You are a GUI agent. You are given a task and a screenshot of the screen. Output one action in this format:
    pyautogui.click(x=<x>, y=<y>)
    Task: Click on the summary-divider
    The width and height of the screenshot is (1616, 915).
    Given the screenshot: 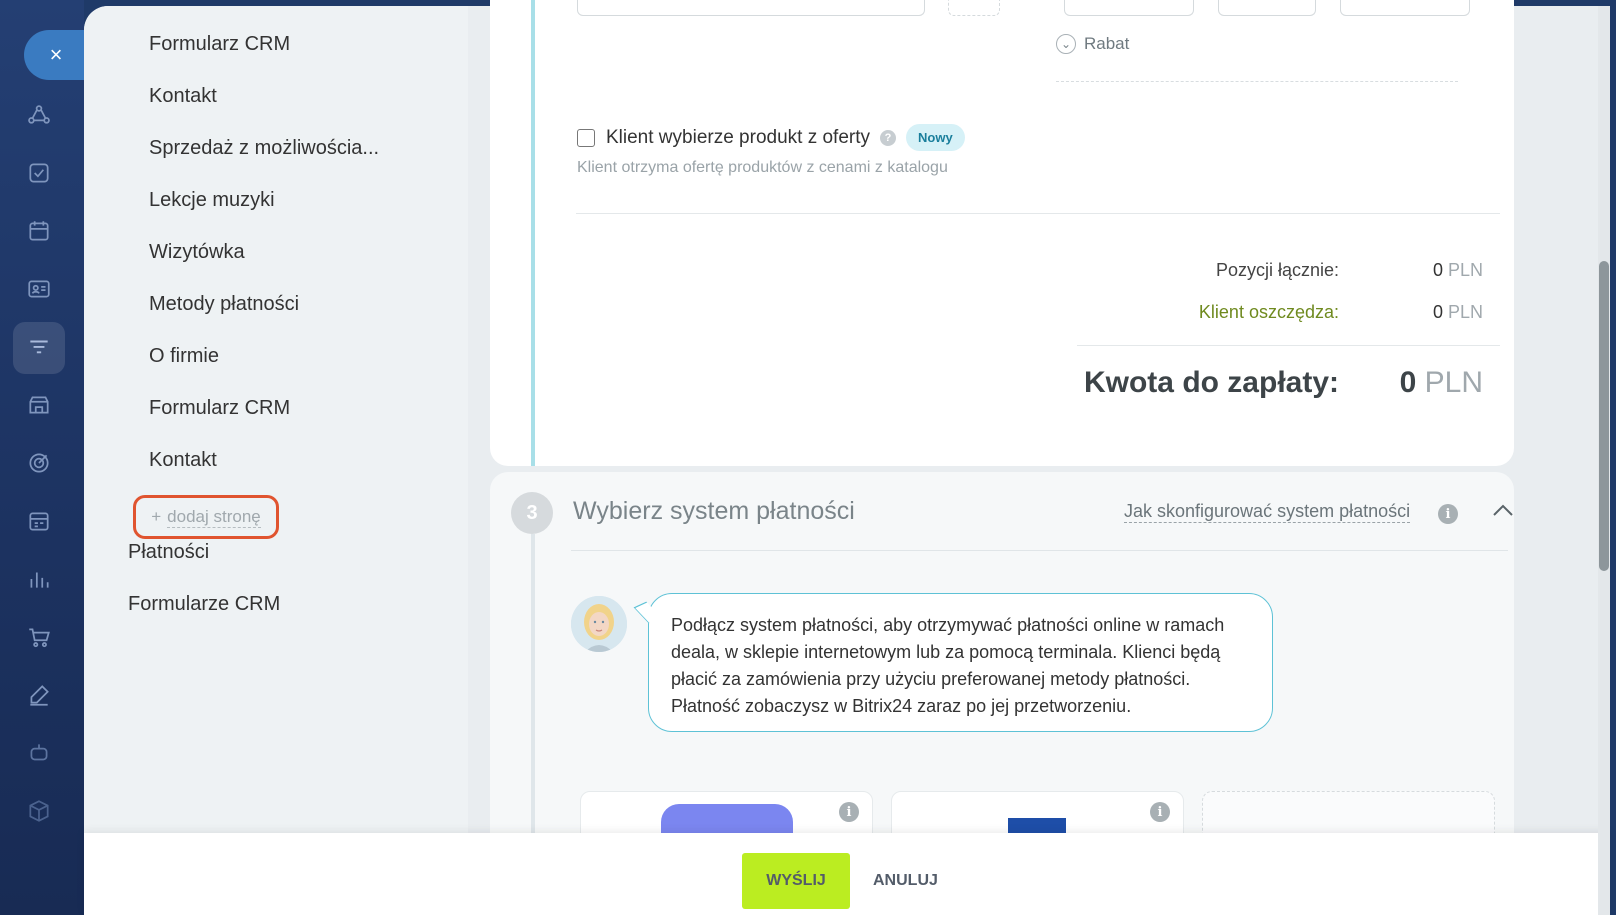 What is the action you would take?
    pyautogui.click(x=1038, y=213)
    